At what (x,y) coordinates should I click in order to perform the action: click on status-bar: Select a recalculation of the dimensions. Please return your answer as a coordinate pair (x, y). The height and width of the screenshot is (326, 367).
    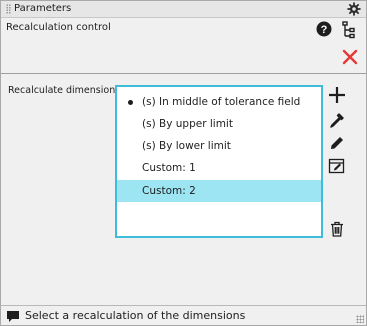
    Looking at the image, I should click on (183, 315).